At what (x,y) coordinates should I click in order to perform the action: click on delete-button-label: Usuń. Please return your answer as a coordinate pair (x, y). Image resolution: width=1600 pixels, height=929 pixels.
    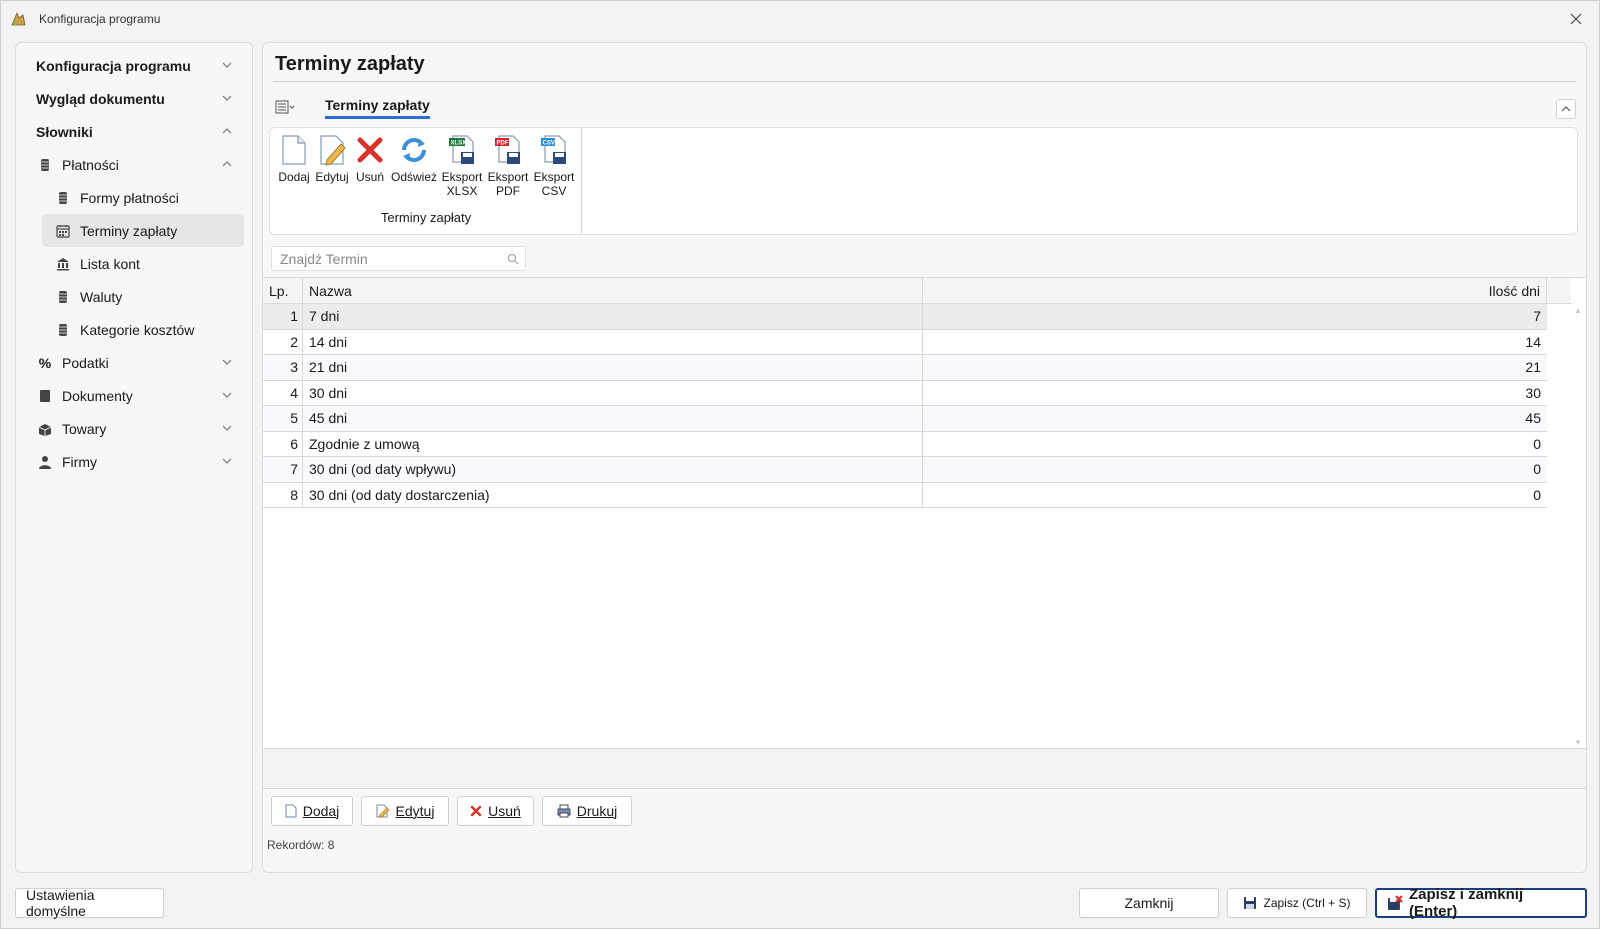
    Looking at the image, I should click on (504, 811).